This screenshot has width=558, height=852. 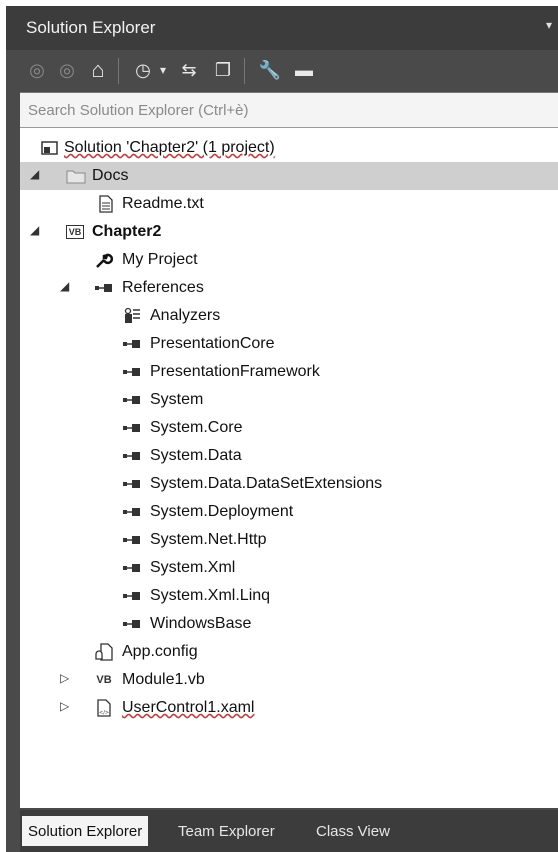 I want to click on analyzer-icon, so click(x=132, y=316).